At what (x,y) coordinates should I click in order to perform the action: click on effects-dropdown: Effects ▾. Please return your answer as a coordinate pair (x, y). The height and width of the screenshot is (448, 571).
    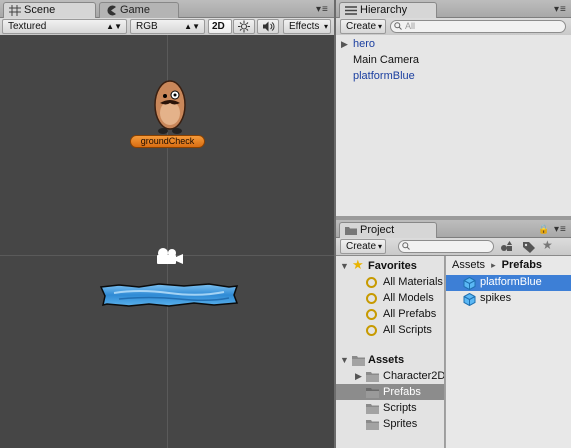
    Looking at the image, I should click on (307, 26).